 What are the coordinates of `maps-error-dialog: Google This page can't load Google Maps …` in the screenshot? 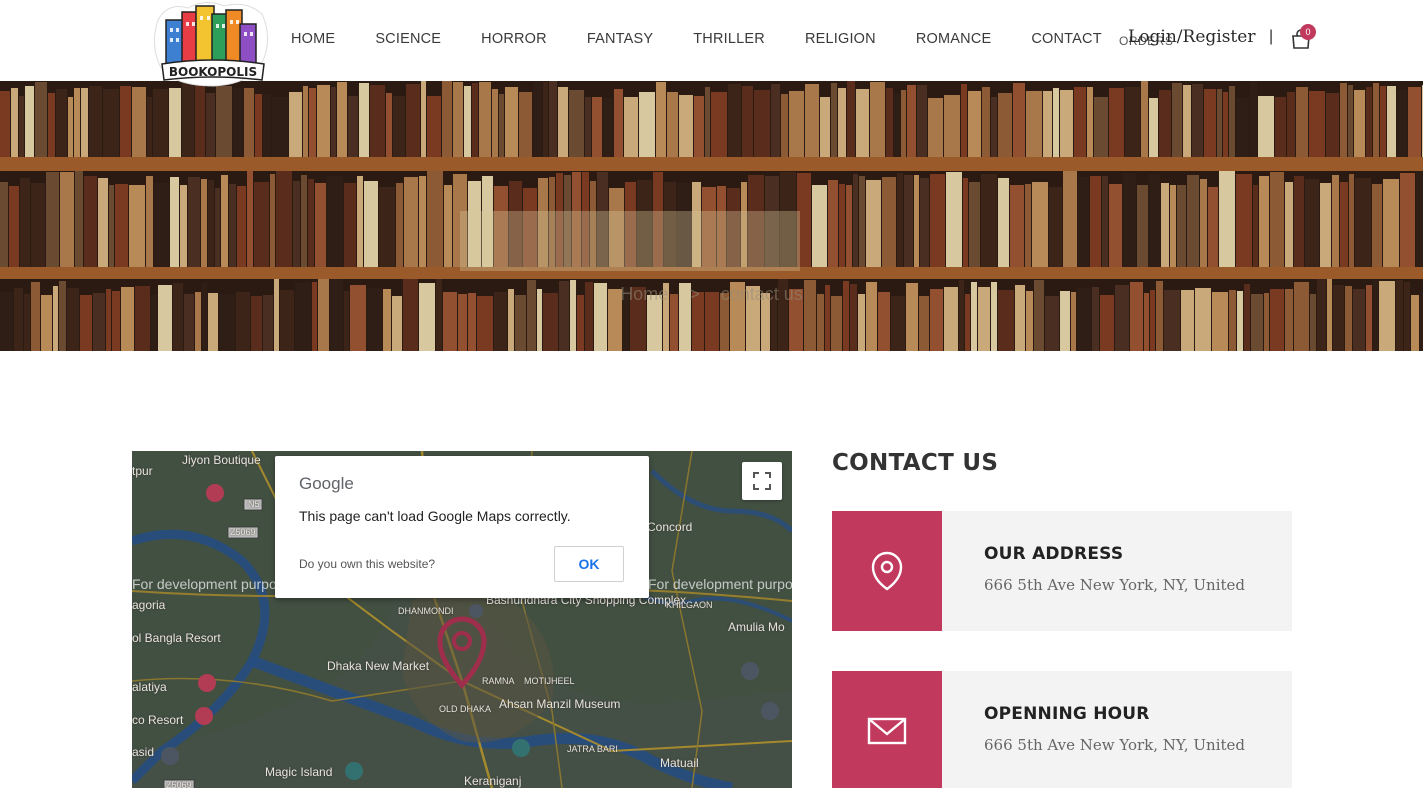 It's located at (462, 527).